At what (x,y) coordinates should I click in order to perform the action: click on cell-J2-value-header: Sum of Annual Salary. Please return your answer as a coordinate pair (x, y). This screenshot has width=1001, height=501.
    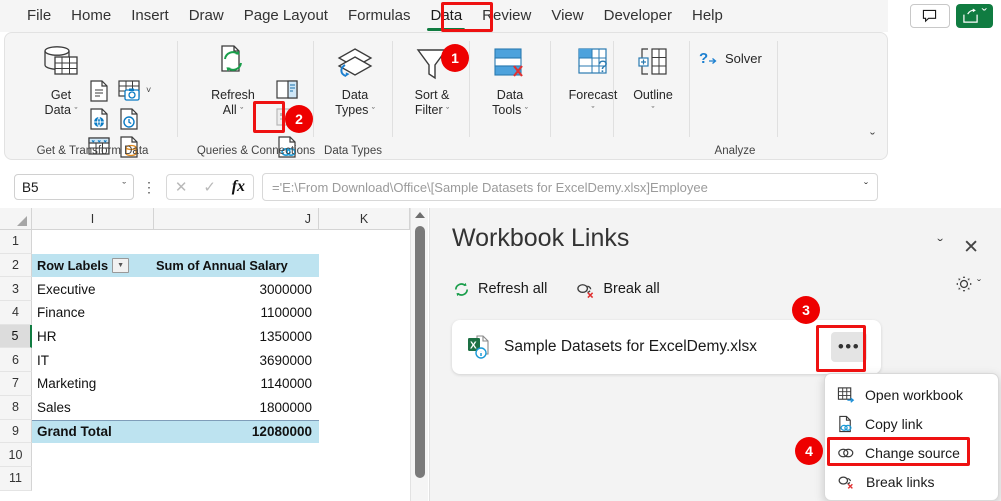
    Looking at the image, I should click on (236, 265).